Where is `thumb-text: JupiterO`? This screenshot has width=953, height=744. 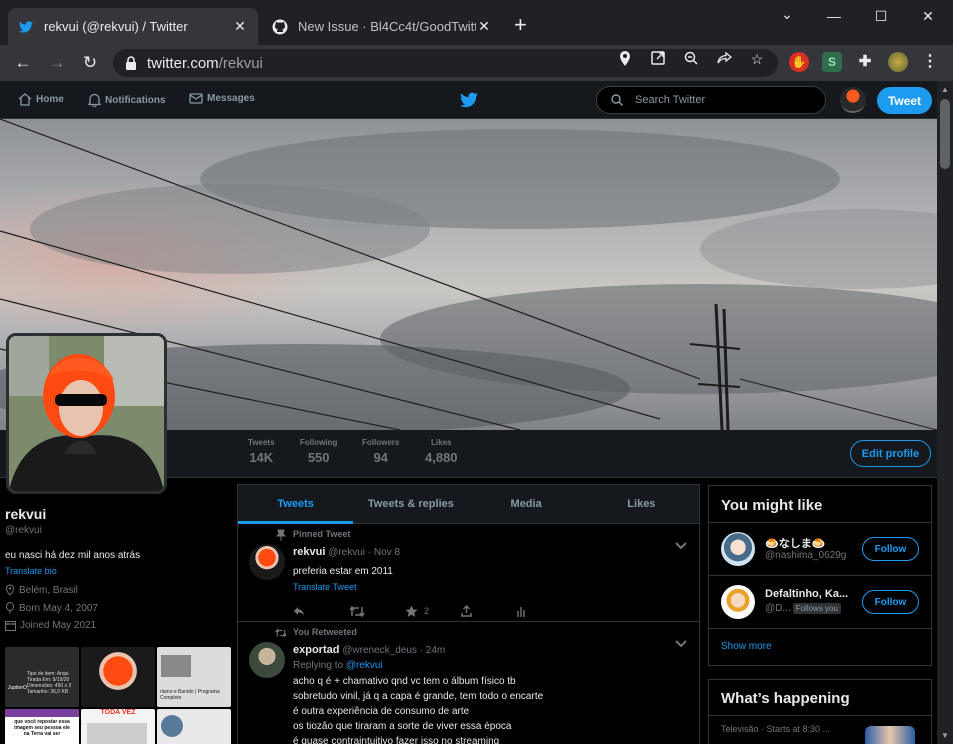 thumb-text: JupiterO is located at coordinates (17, 688).